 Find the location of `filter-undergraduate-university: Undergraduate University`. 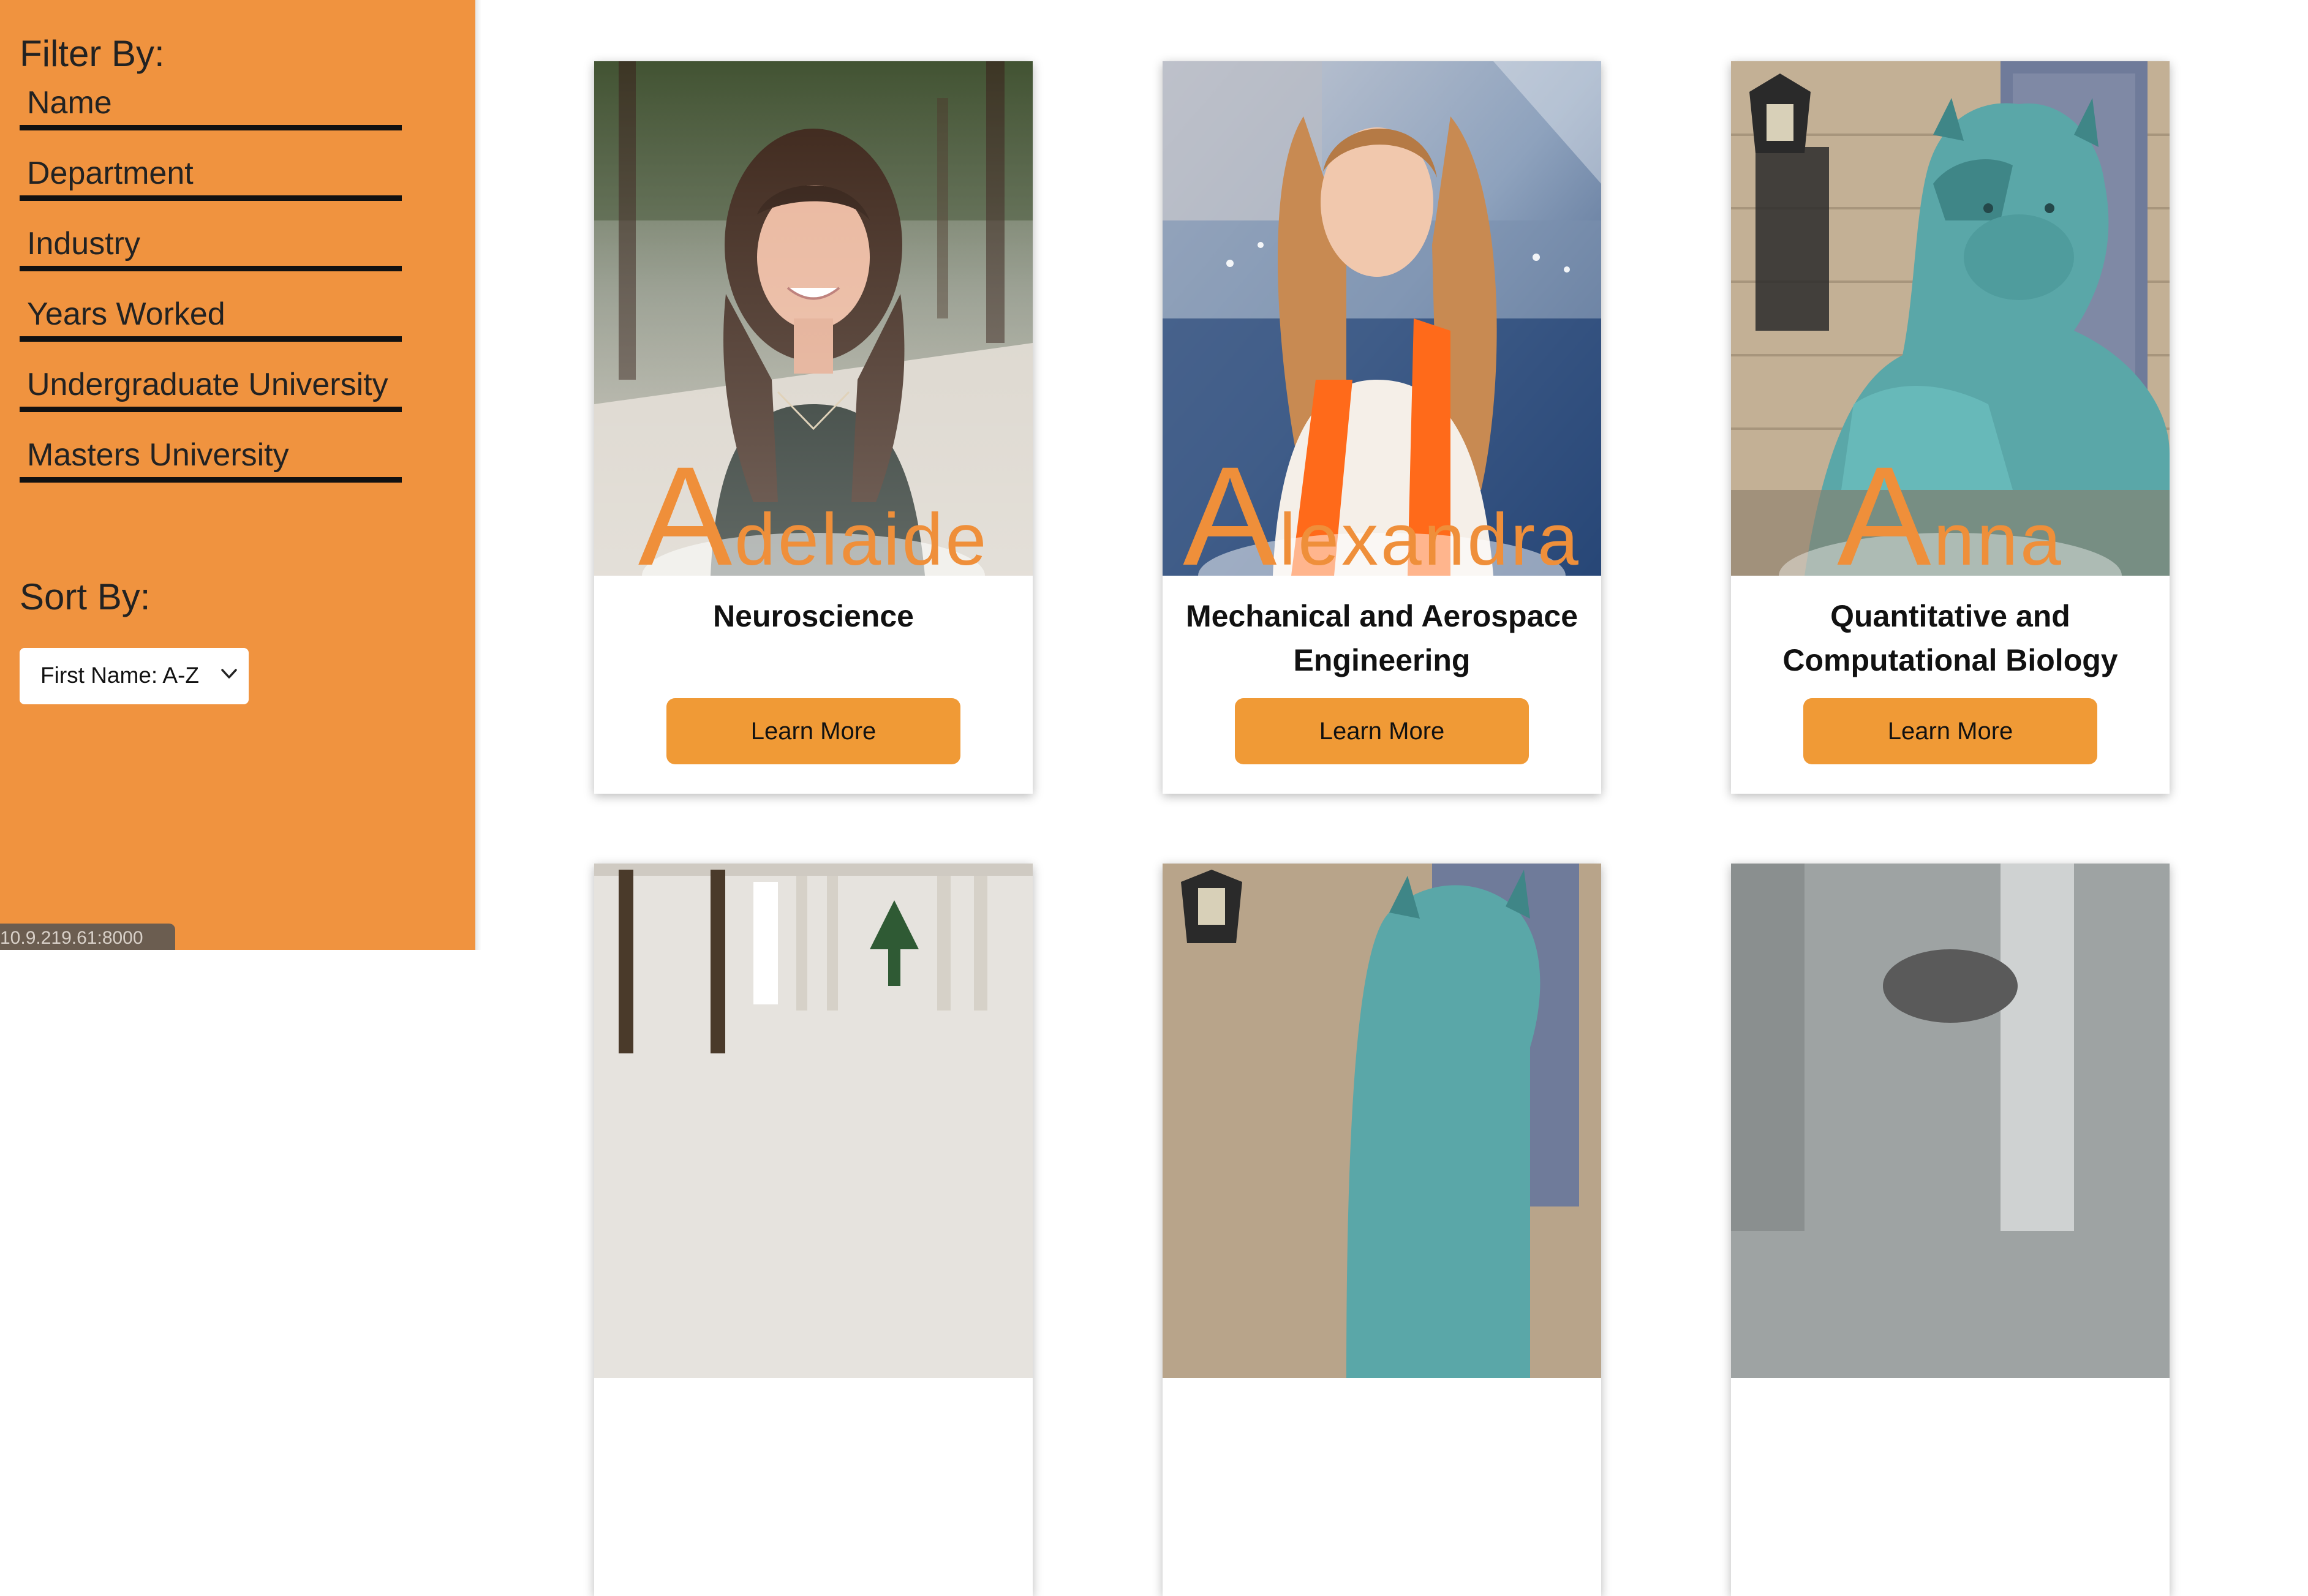

filter-undergraduate-university: Undergraduate University is located at coordinates (211, 387).